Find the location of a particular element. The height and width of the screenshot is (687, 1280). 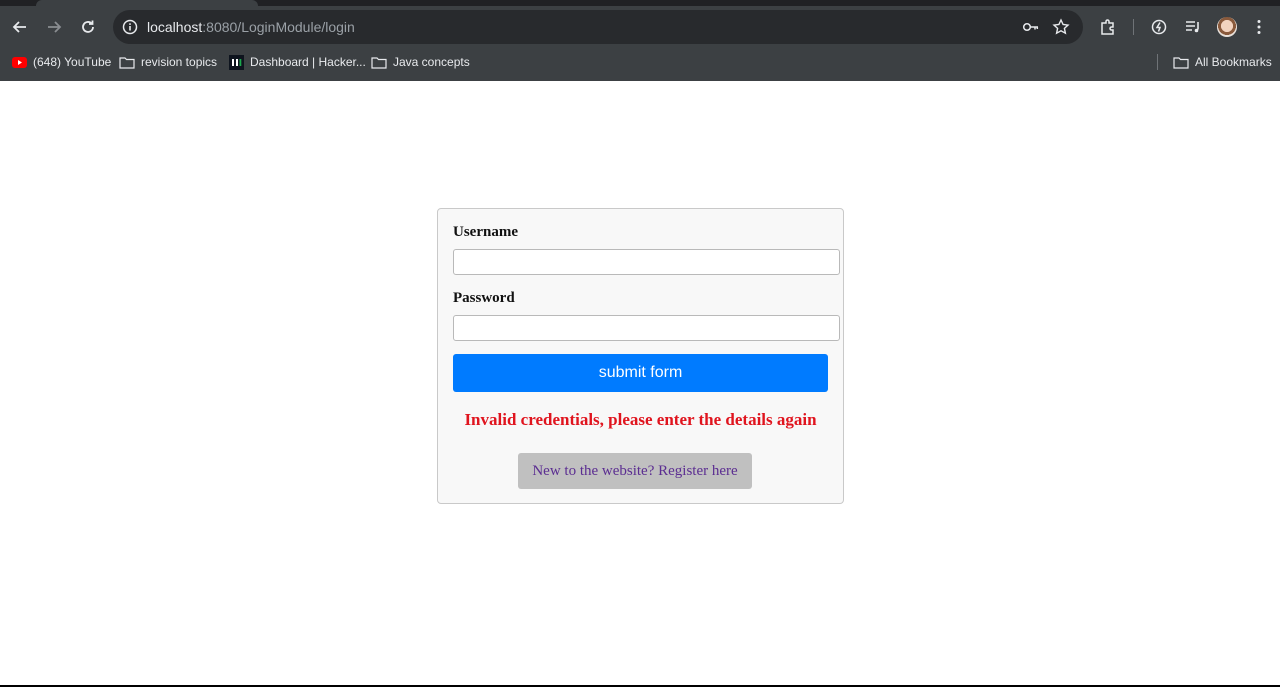

username-label: Username is located at coordinates (485, 232).